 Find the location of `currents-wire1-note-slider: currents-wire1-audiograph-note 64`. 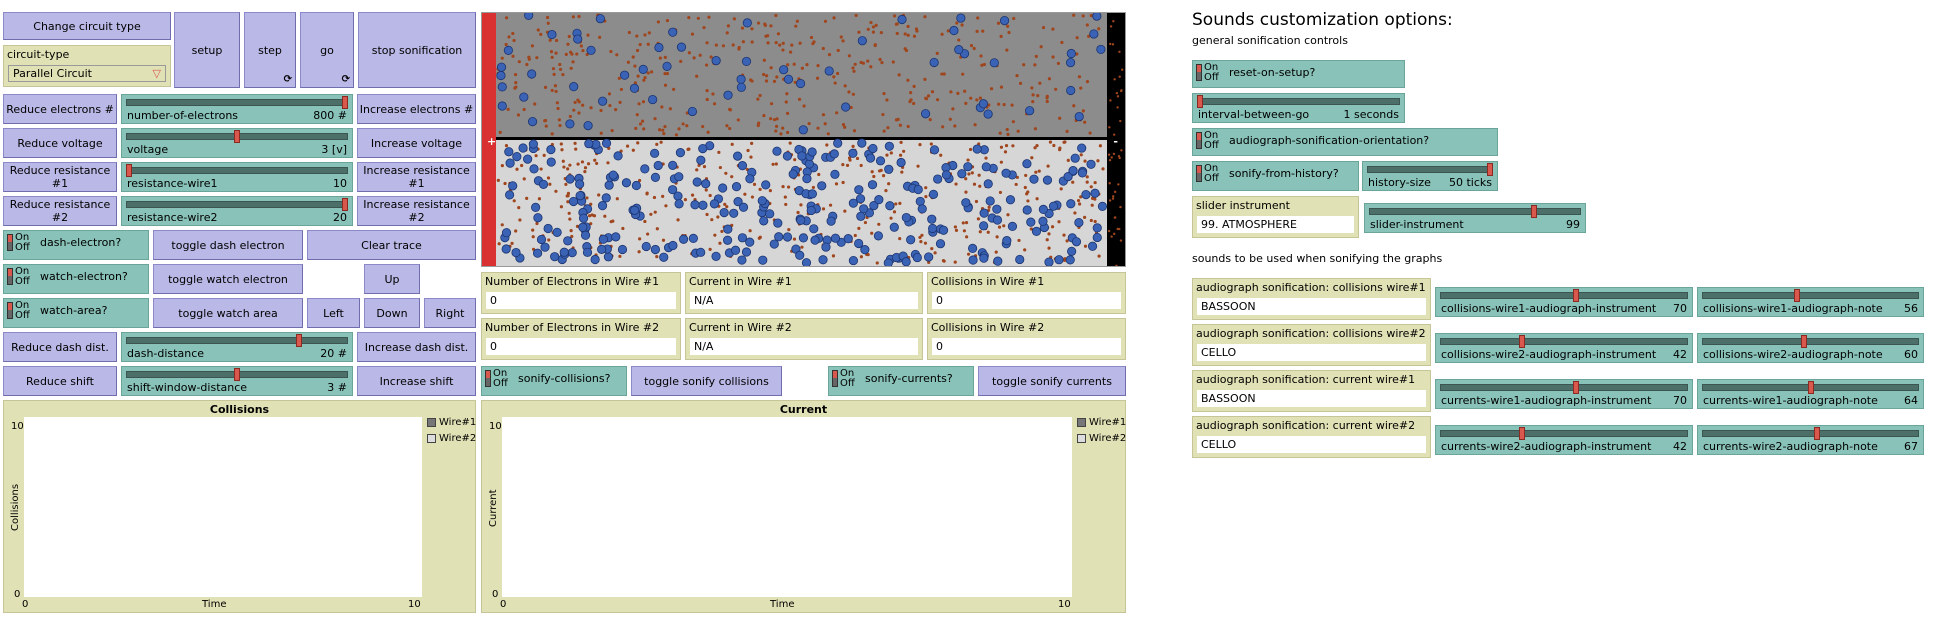

currents-wire1-note-slider: currents-wire1-audiograph-note 64 is located at coordinates (1810, 394).